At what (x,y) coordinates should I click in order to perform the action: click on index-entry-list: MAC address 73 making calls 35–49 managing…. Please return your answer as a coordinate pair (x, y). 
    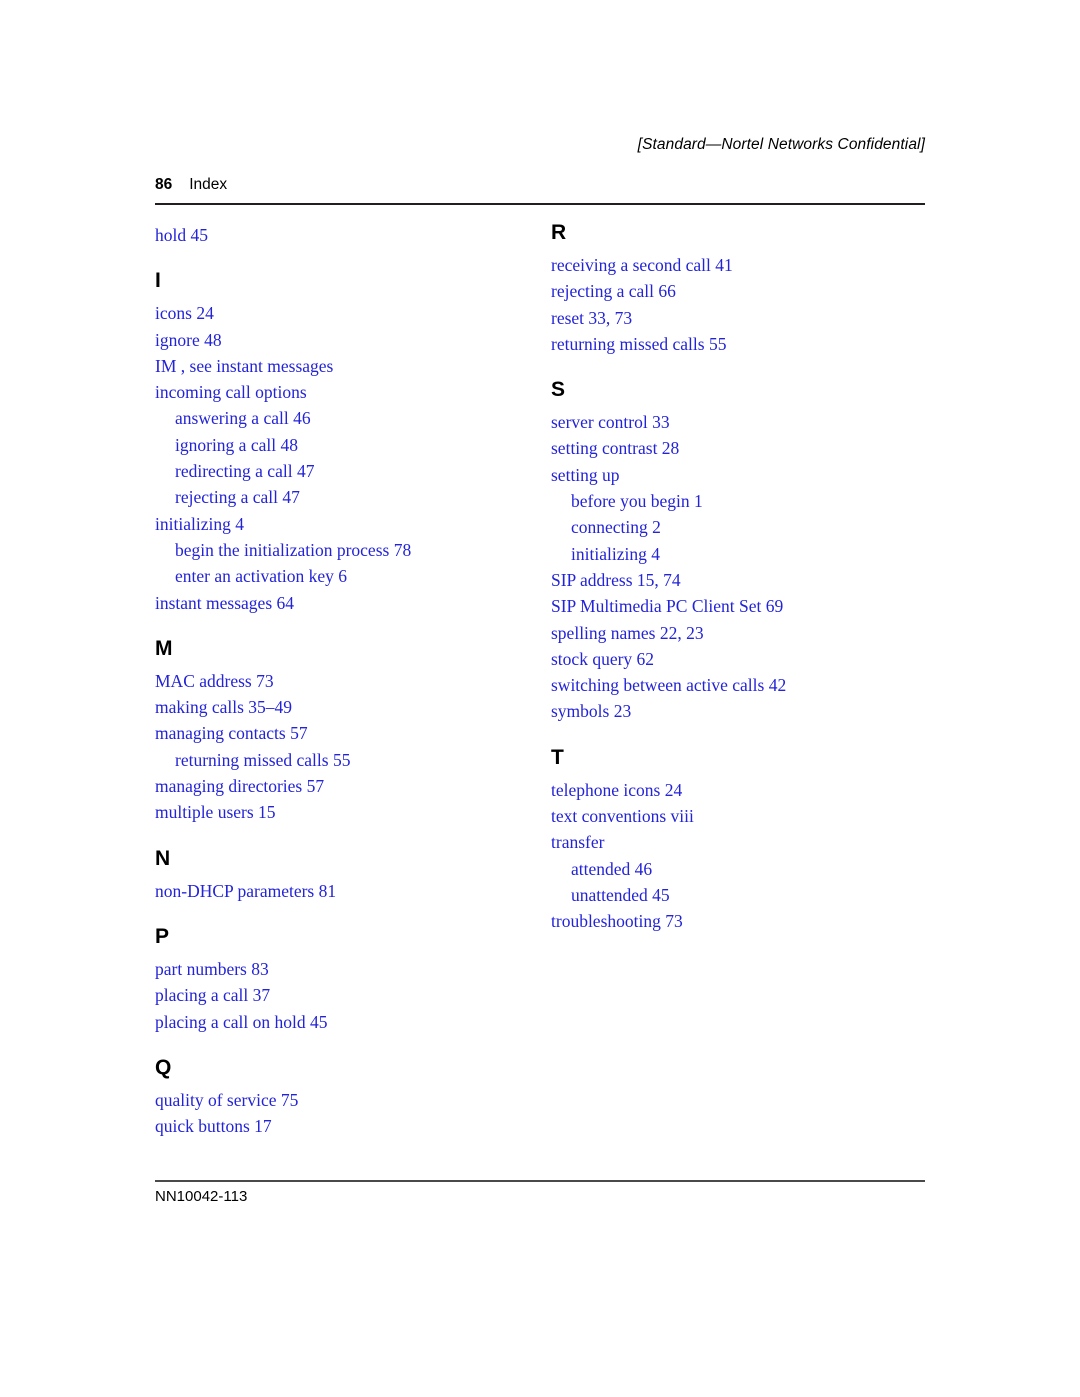
    Looking at the image, I should click on (340, 747).